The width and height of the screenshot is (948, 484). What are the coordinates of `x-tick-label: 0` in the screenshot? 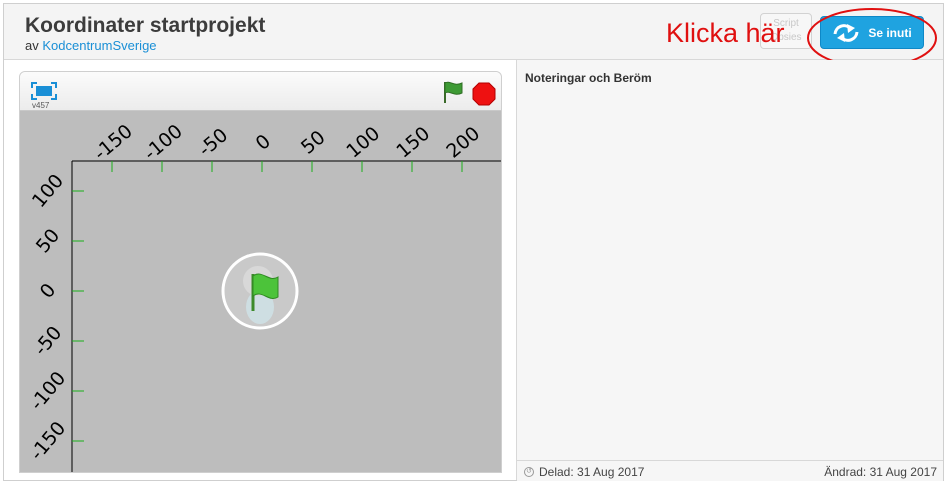 It's located at (263, 142).